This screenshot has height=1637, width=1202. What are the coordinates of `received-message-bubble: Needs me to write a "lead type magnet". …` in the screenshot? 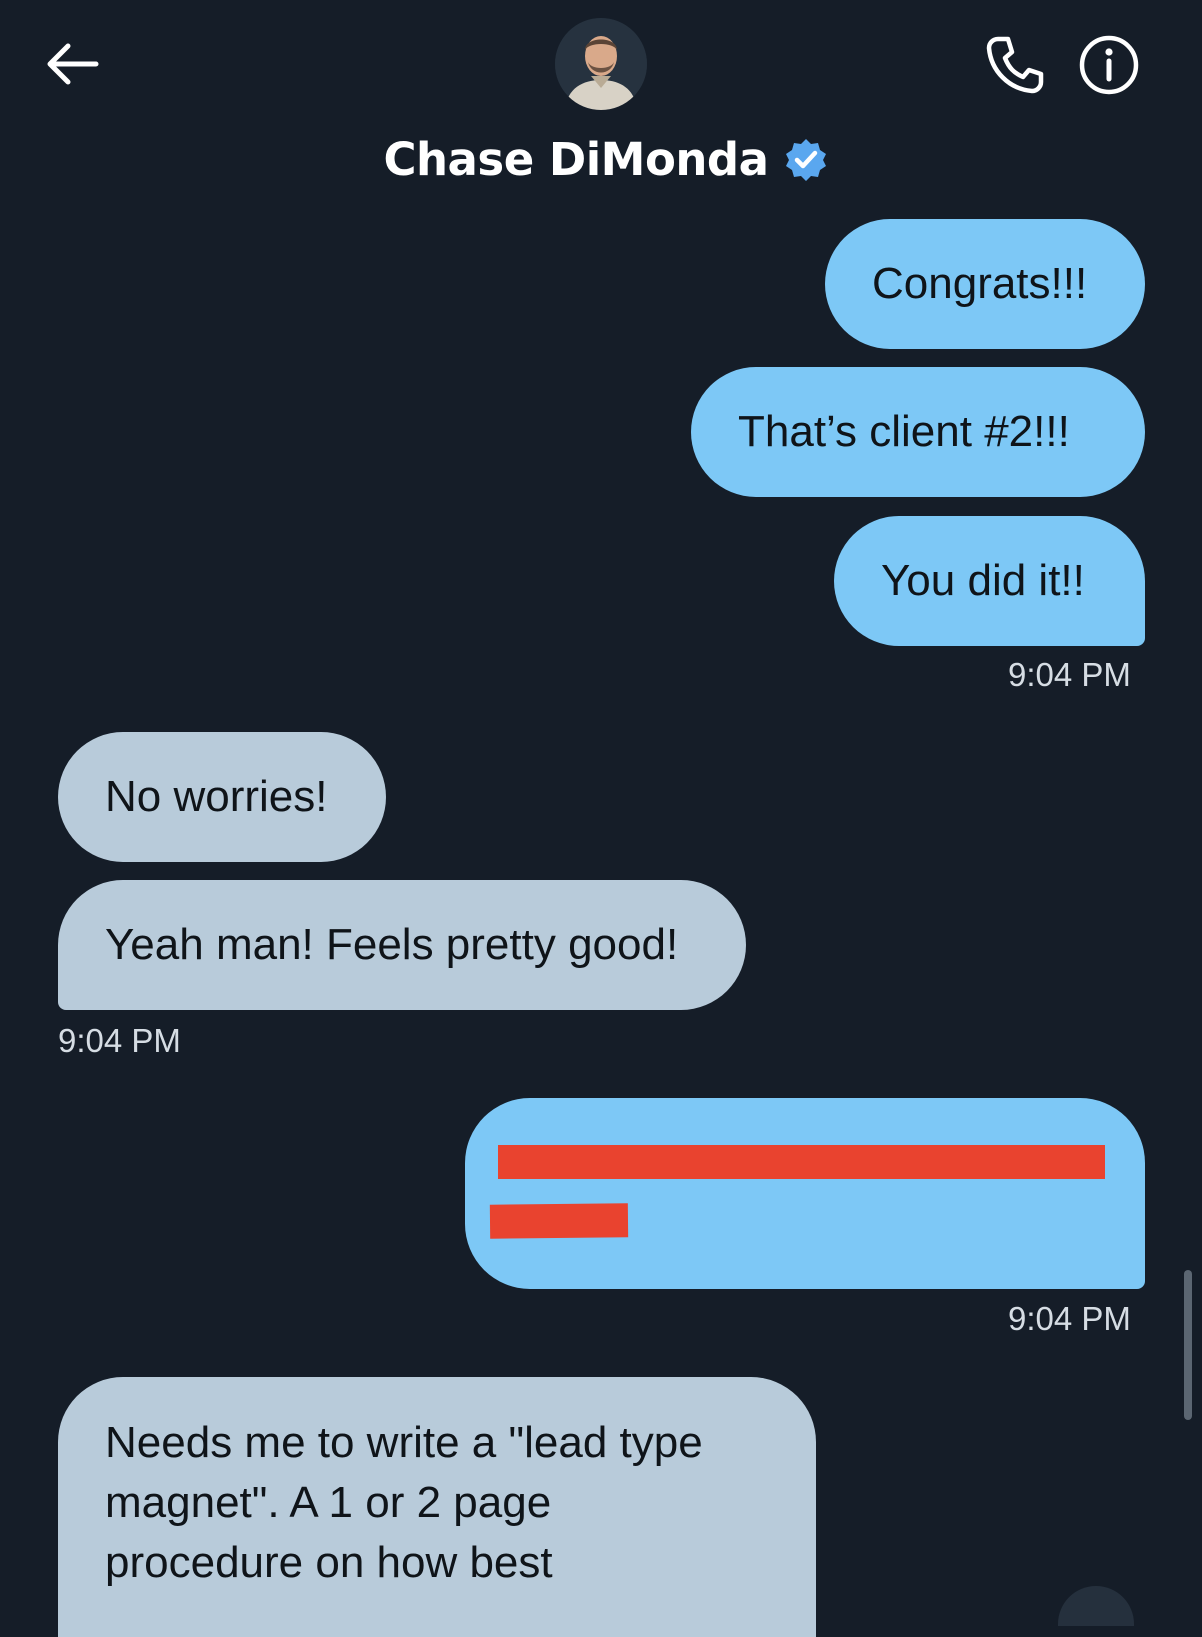 It's located at (437, 1507).